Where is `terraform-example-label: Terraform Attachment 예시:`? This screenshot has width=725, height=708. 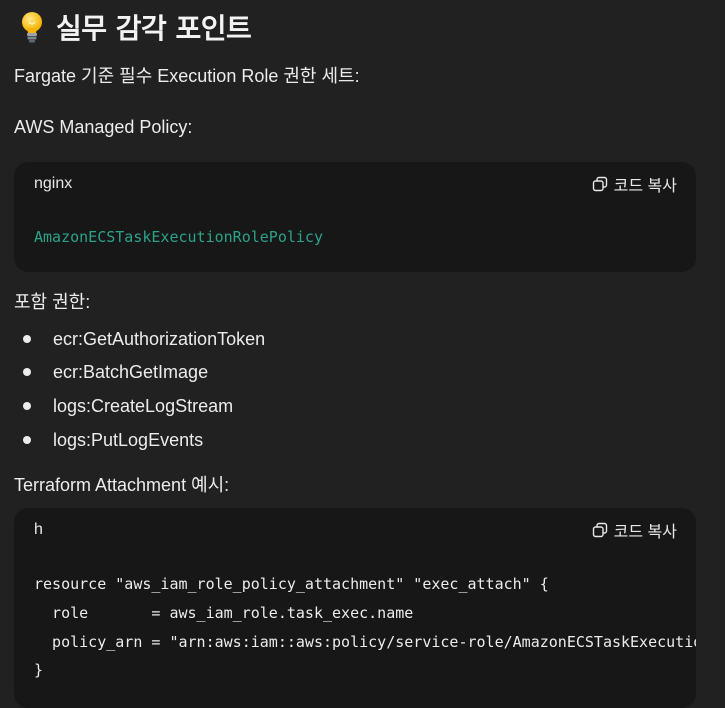
terraform-example-label: Terraform Attachment 예시: is located at coordinates (122, 485).